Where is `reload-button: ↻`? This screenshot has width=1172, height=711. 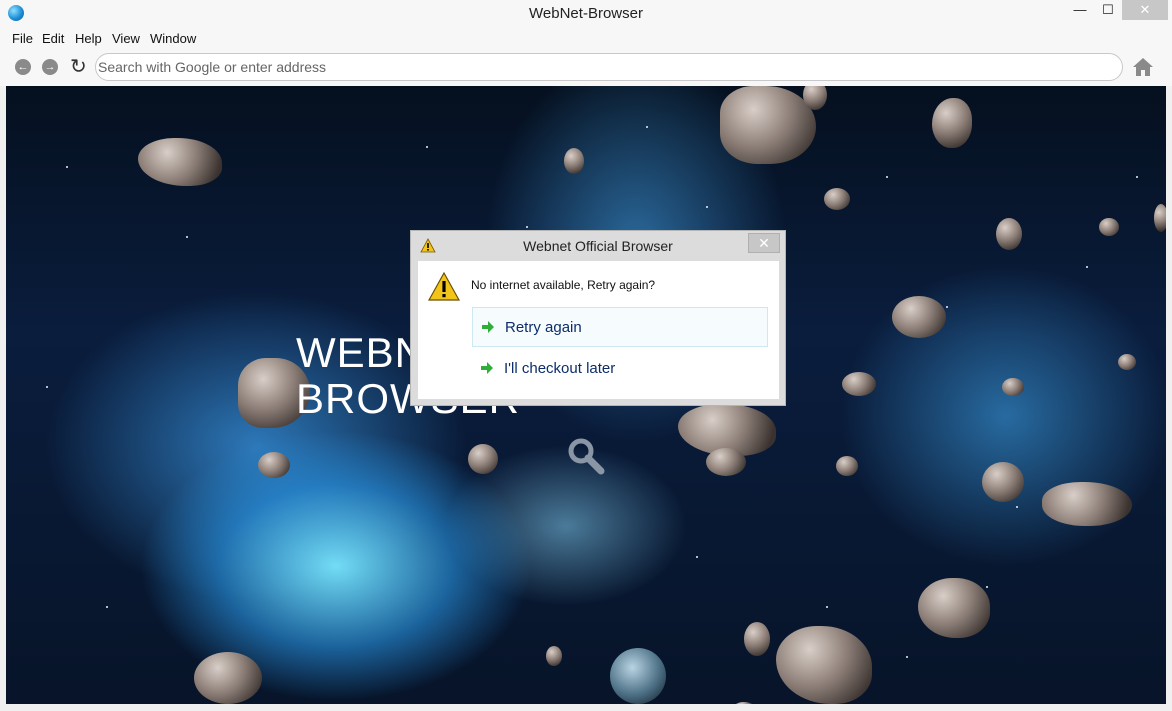 reload-button: ↻ is located at coordinates (78, 66).